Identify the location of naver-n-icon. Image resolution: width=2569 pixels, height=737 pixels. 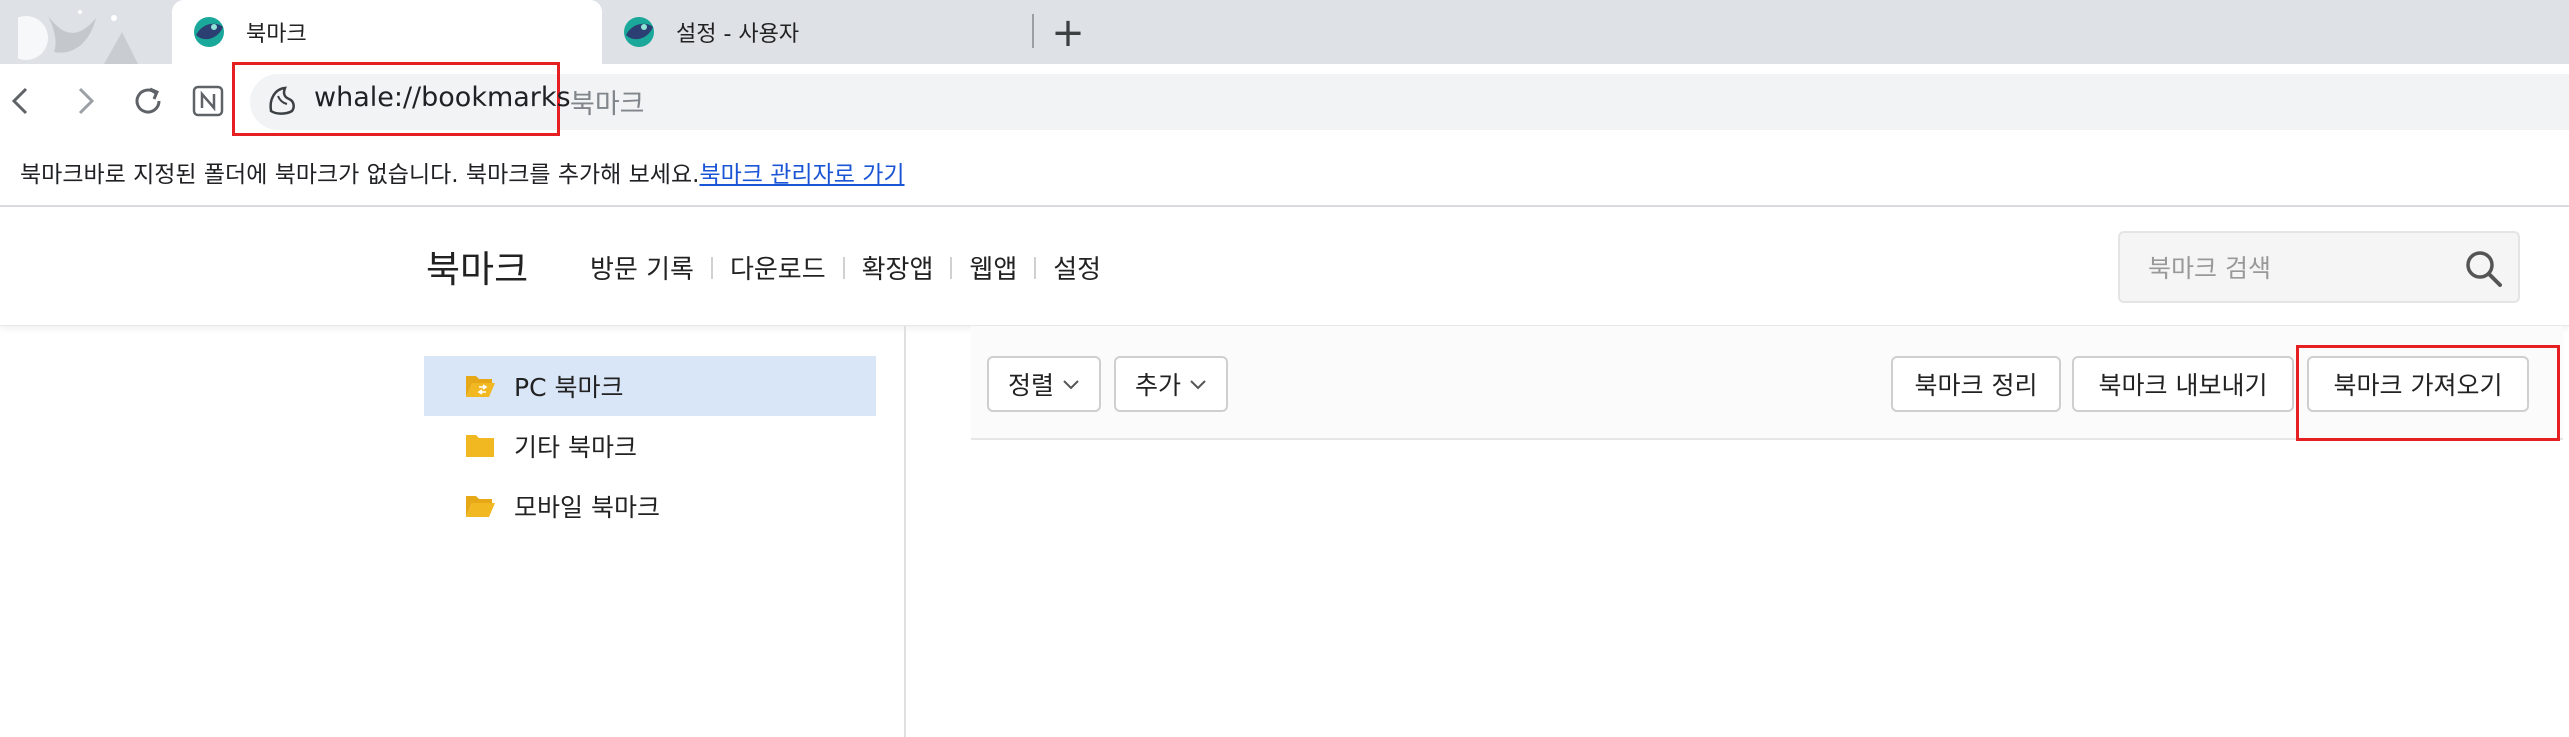
(208, 101).